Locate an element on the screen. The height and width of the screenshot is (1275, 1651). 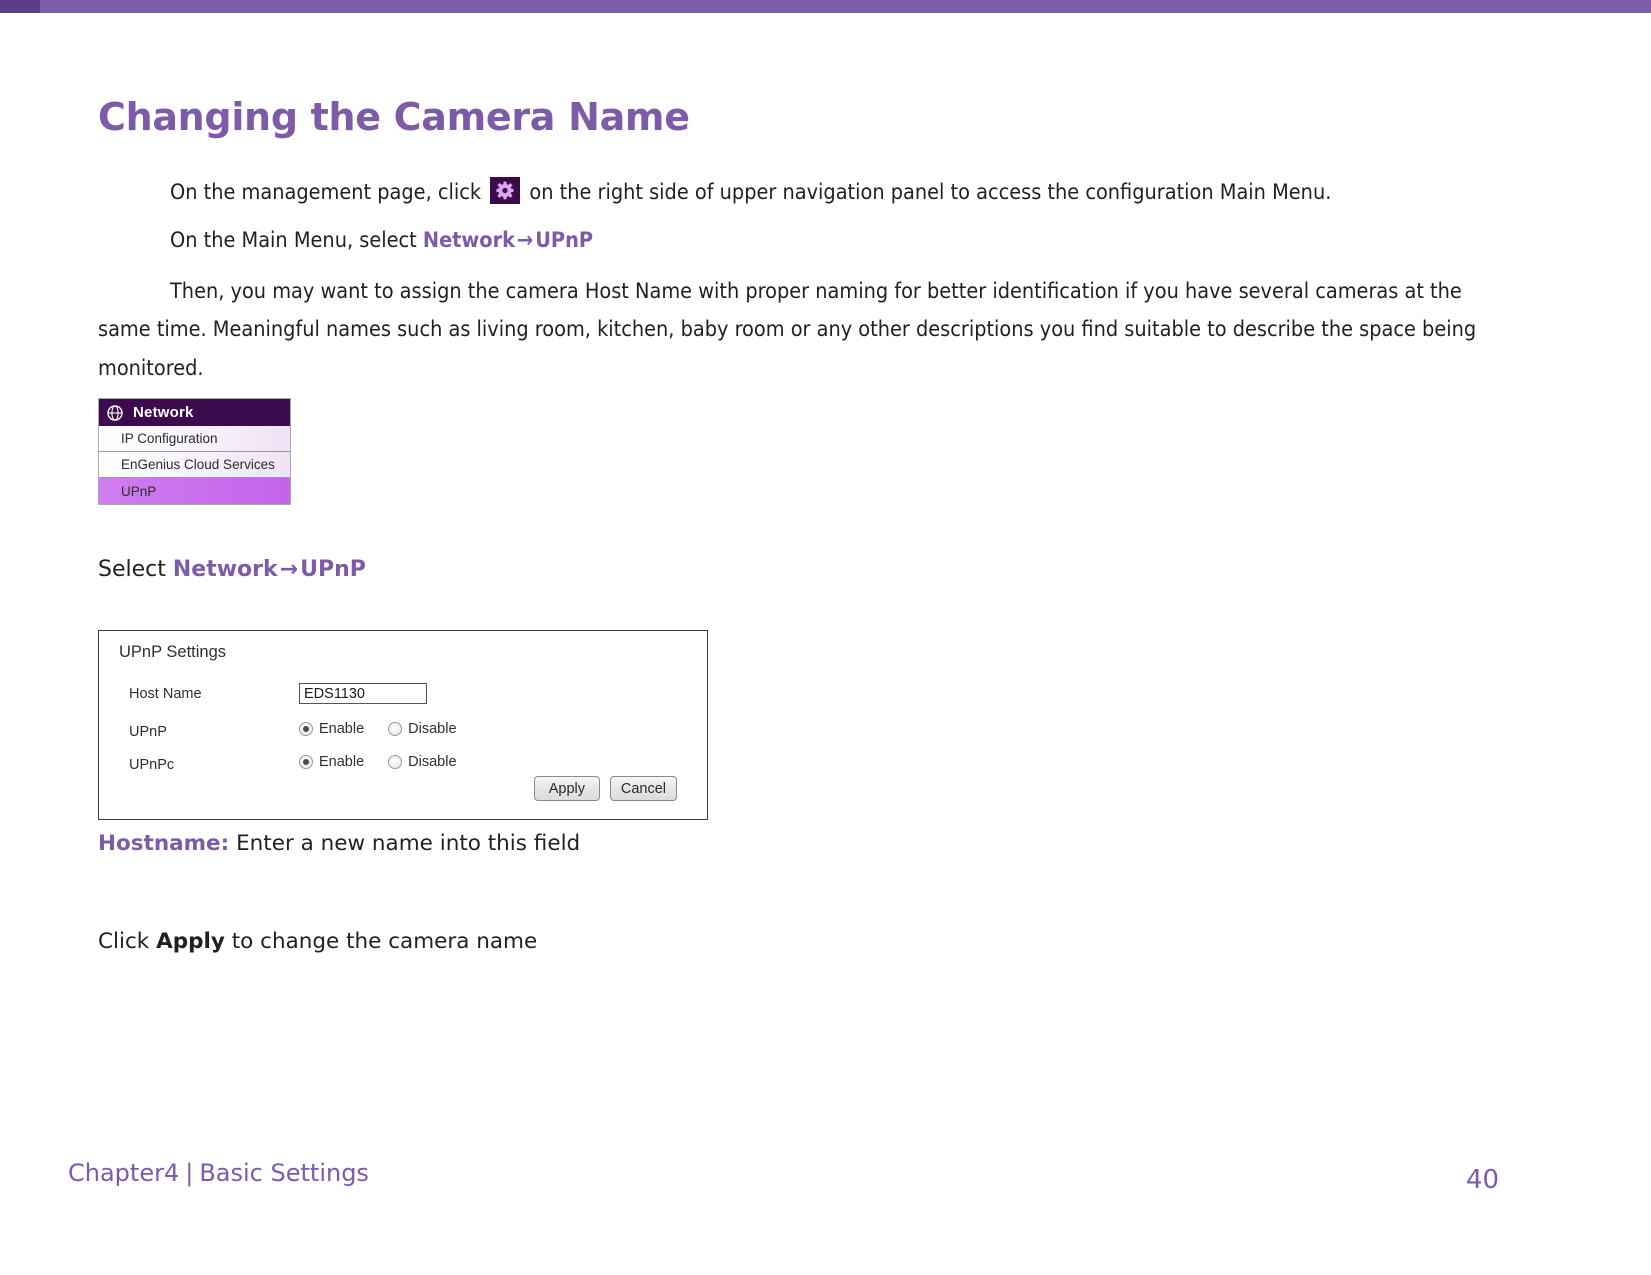
network-menu-item-ip-configuration: IP Configuration is located at coordinates (194, 439).